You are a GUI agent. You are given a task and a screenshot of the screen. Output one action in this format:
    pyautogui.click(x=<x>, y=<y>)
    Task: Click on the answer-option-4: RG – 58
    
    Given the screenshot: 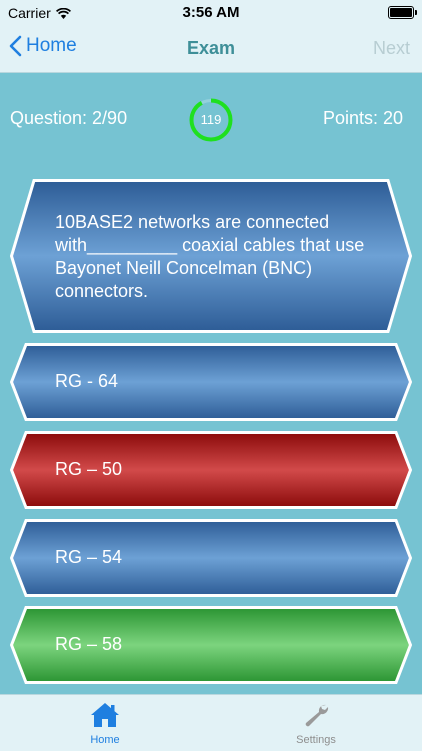 What is the action you would take?
    pyautogui.click(x=211, y=645)
    